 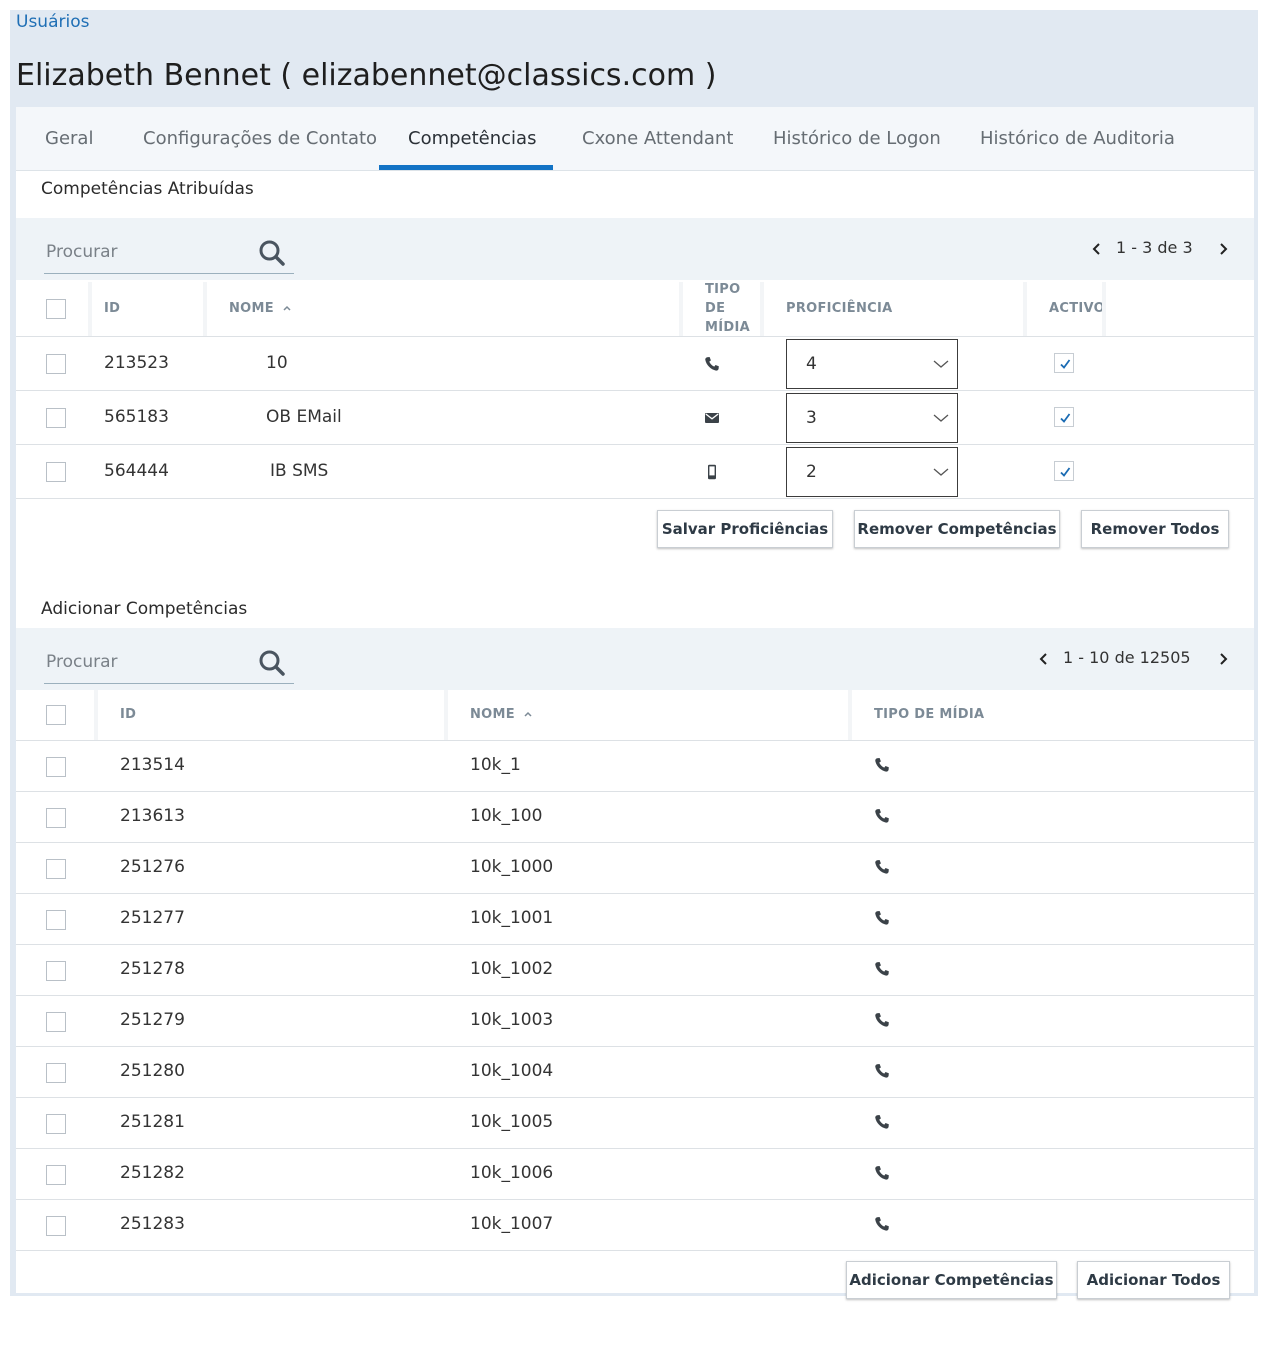 What do you see at coordinates (136, 363) in the screenshot?
I see `skill-id: 213523` at bounding box center [136, 363].